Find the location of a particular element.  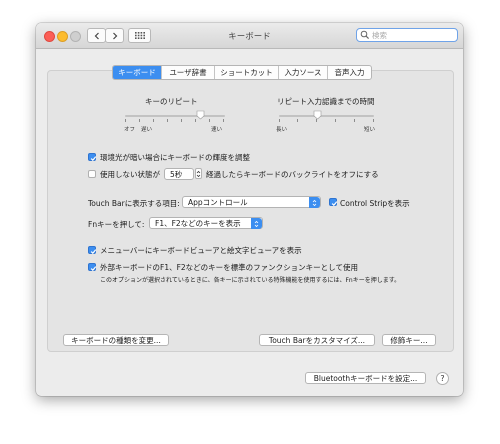

backlight-duration-field: 5秒 is located at coordinates (179, 174).